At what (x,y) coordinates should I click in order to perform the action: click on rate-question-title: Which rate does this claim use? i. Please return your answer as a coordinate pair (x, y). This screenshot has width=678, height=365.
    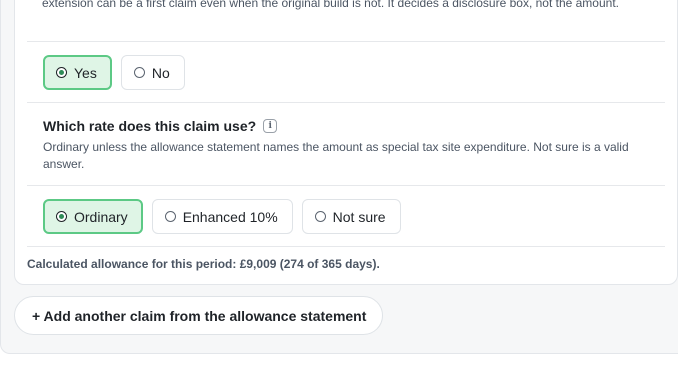
    Looking at the image, I should click on (160, 126).